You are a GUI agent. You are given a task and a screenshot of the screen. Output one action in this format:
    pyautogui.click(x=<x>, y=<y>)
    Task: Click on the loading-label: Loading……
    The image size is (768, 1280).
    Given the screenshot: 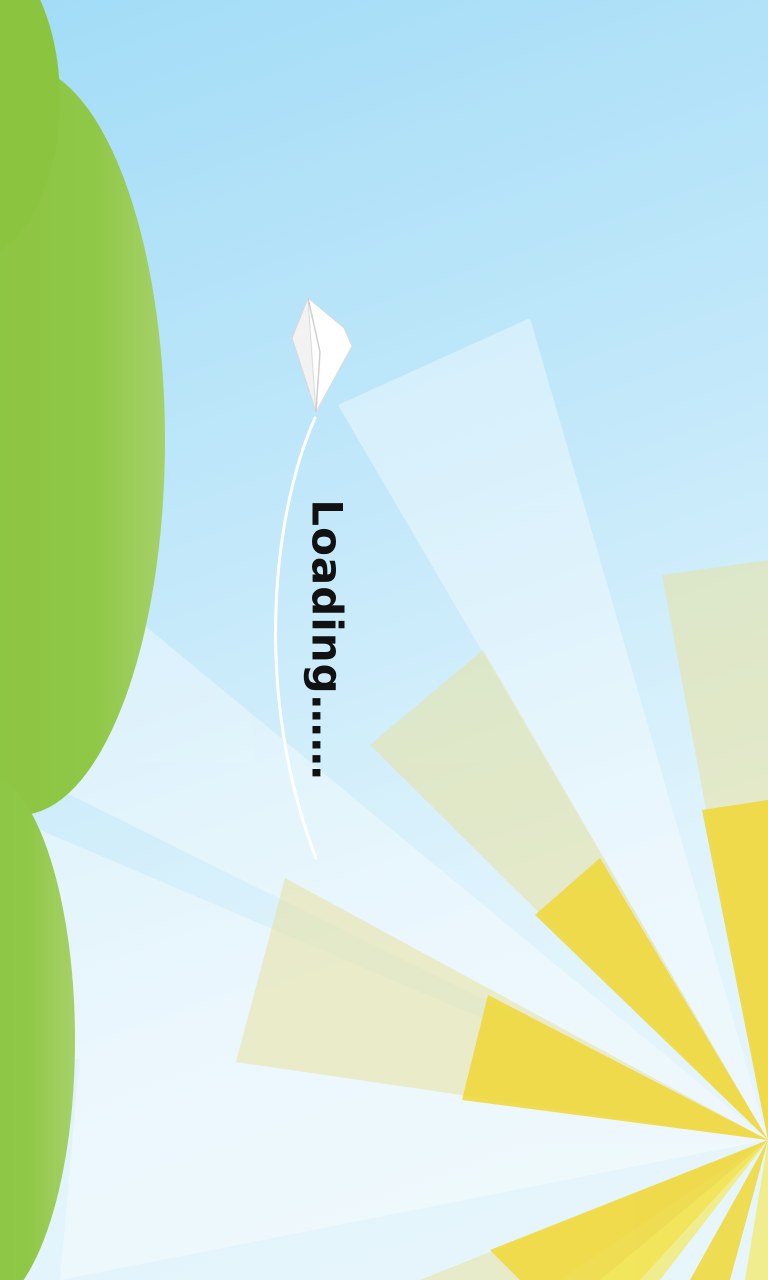 What is the action you would take?
    pyautogui.click(x=327, y=640)
    